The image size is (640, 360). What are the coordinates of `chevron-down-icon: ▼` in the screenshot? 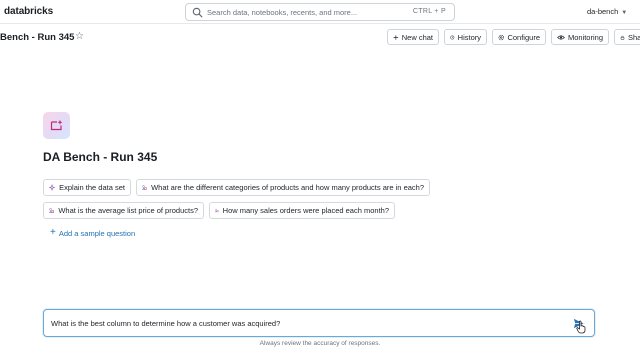 It's located at (624, 13).